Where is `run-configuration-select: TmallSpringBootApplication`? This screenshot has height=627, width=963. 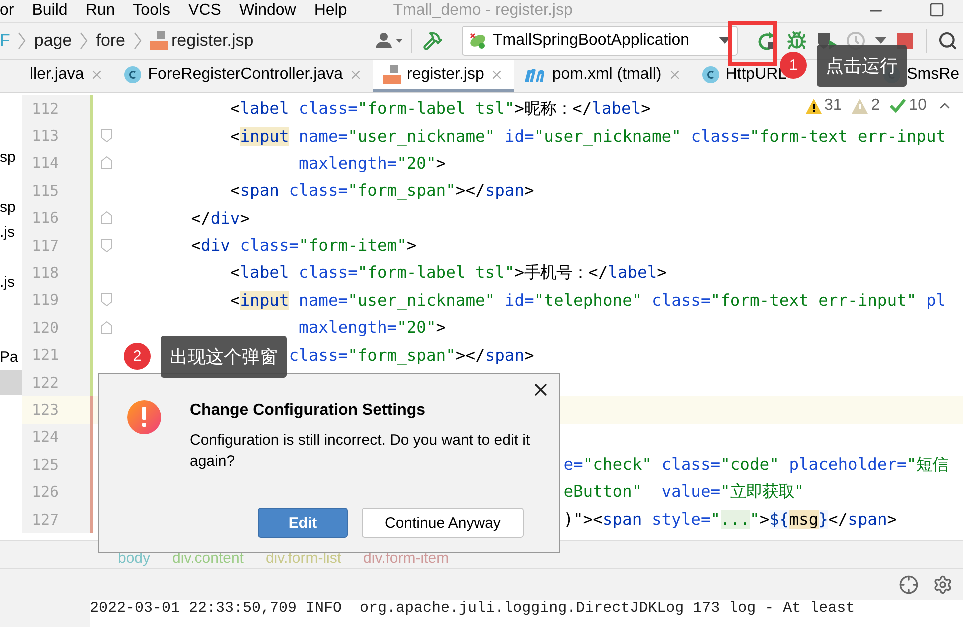 run-configuration-select: TmallSpringBootApplication is located at coordinates (600, 41).